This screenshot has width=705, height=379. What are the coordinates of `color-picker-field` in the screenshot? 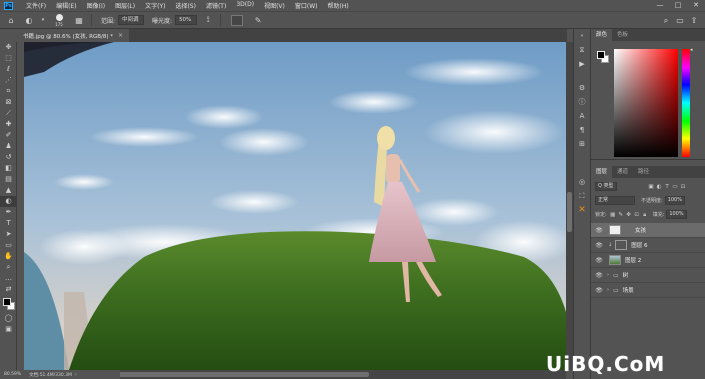 It's located at (646, 103).